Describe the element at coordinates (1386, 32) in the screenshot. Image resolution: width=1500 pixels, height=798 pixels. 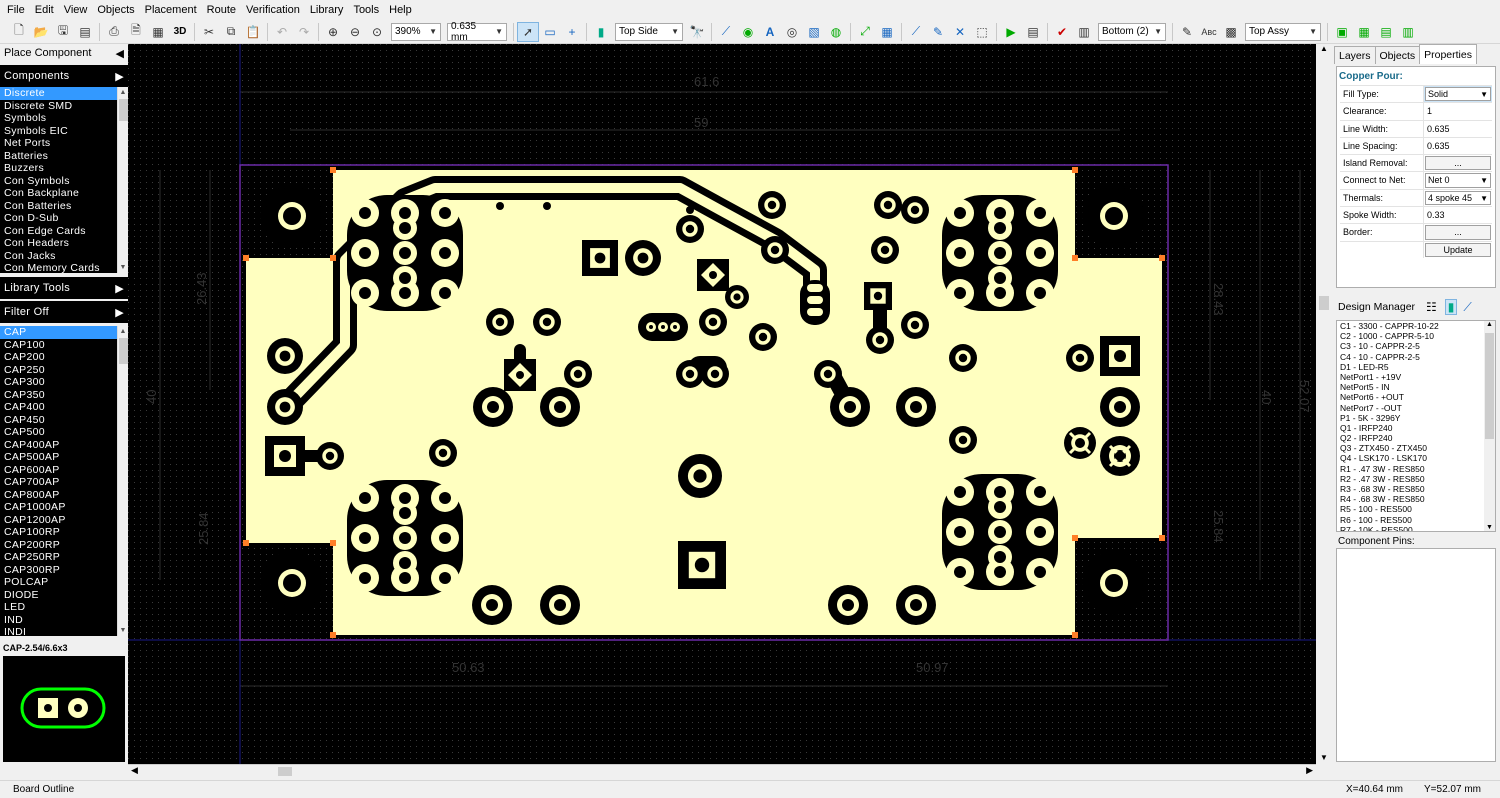
I see `bom-icon: ▤` at that location.